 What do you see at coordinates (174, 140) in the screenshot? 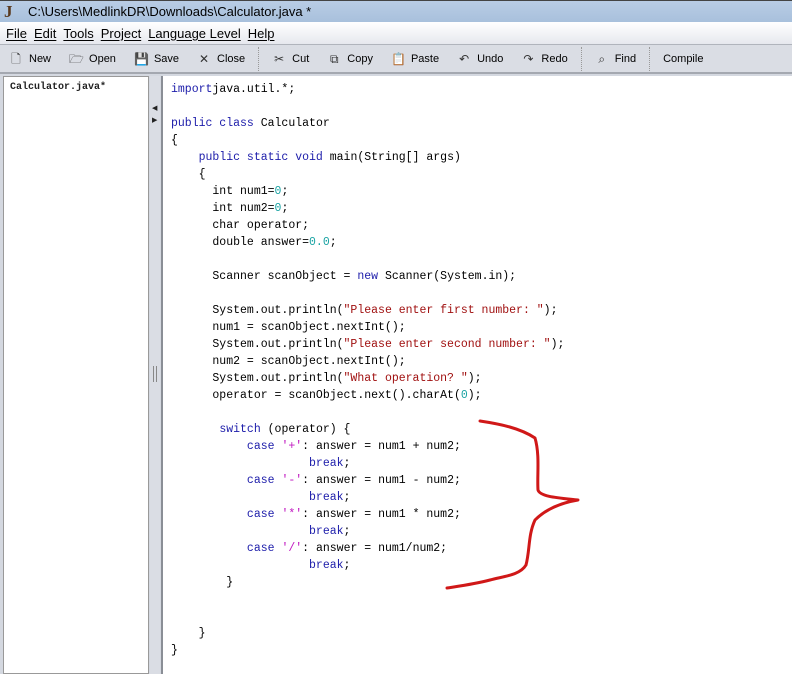
I see `code-token: {` at bounding box center [174, 140].